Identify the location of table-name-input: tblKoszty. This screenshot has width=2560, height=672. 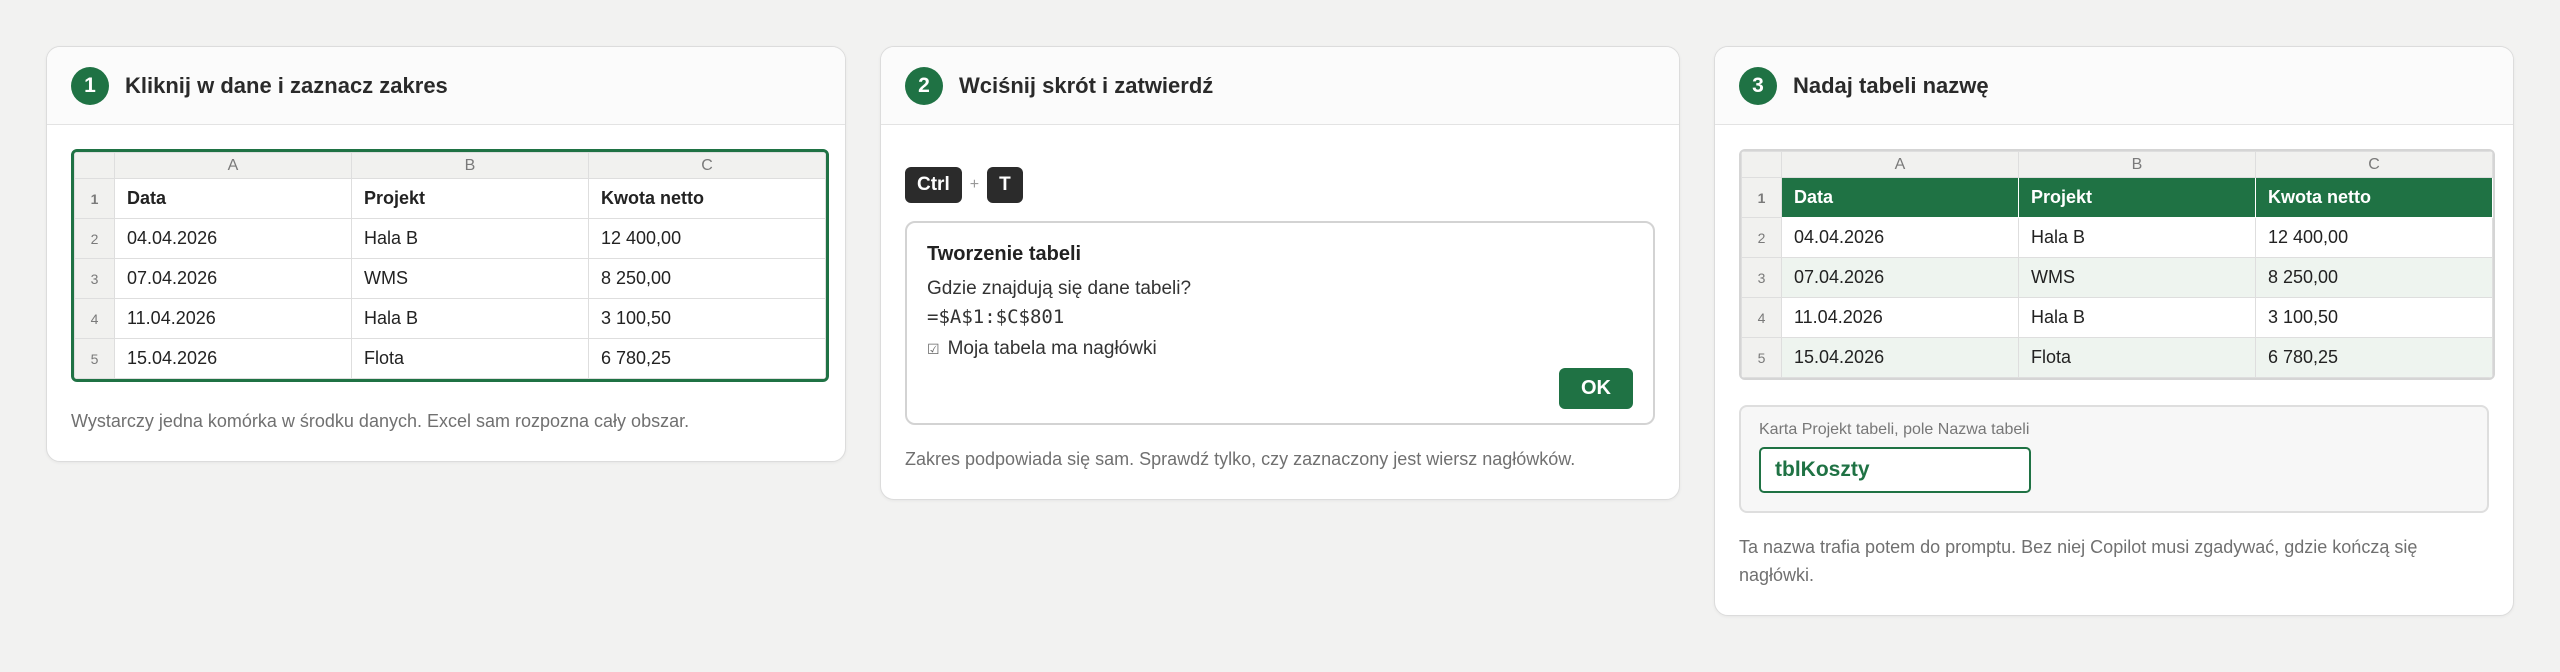
(1895, 470).